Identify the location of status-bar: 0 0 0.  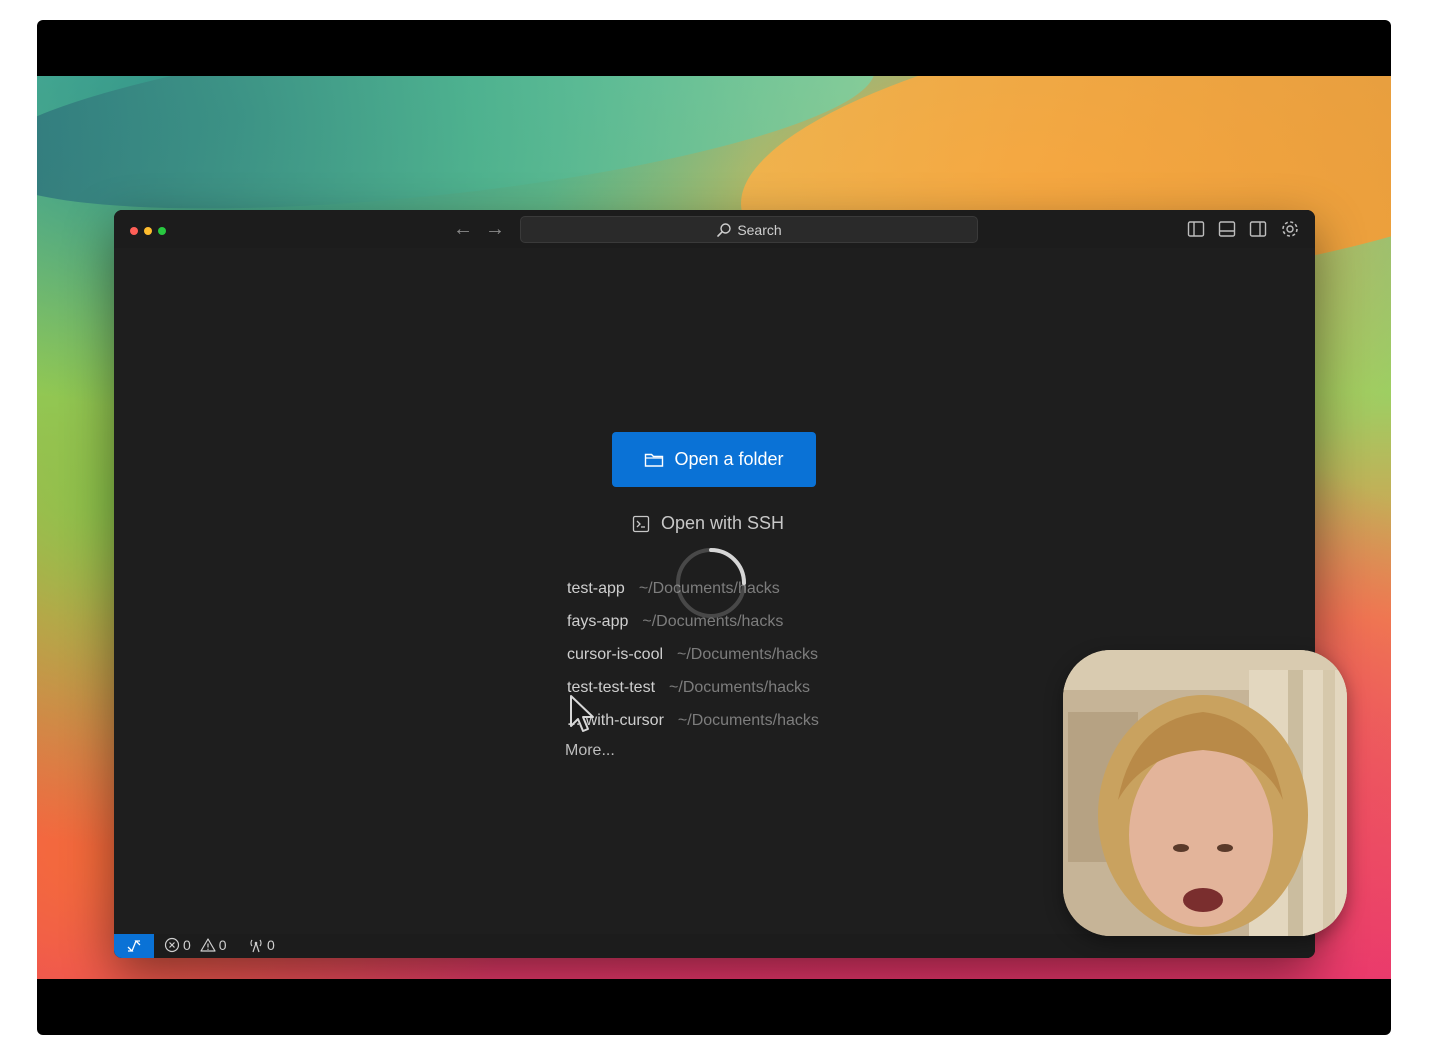
(714, 946).